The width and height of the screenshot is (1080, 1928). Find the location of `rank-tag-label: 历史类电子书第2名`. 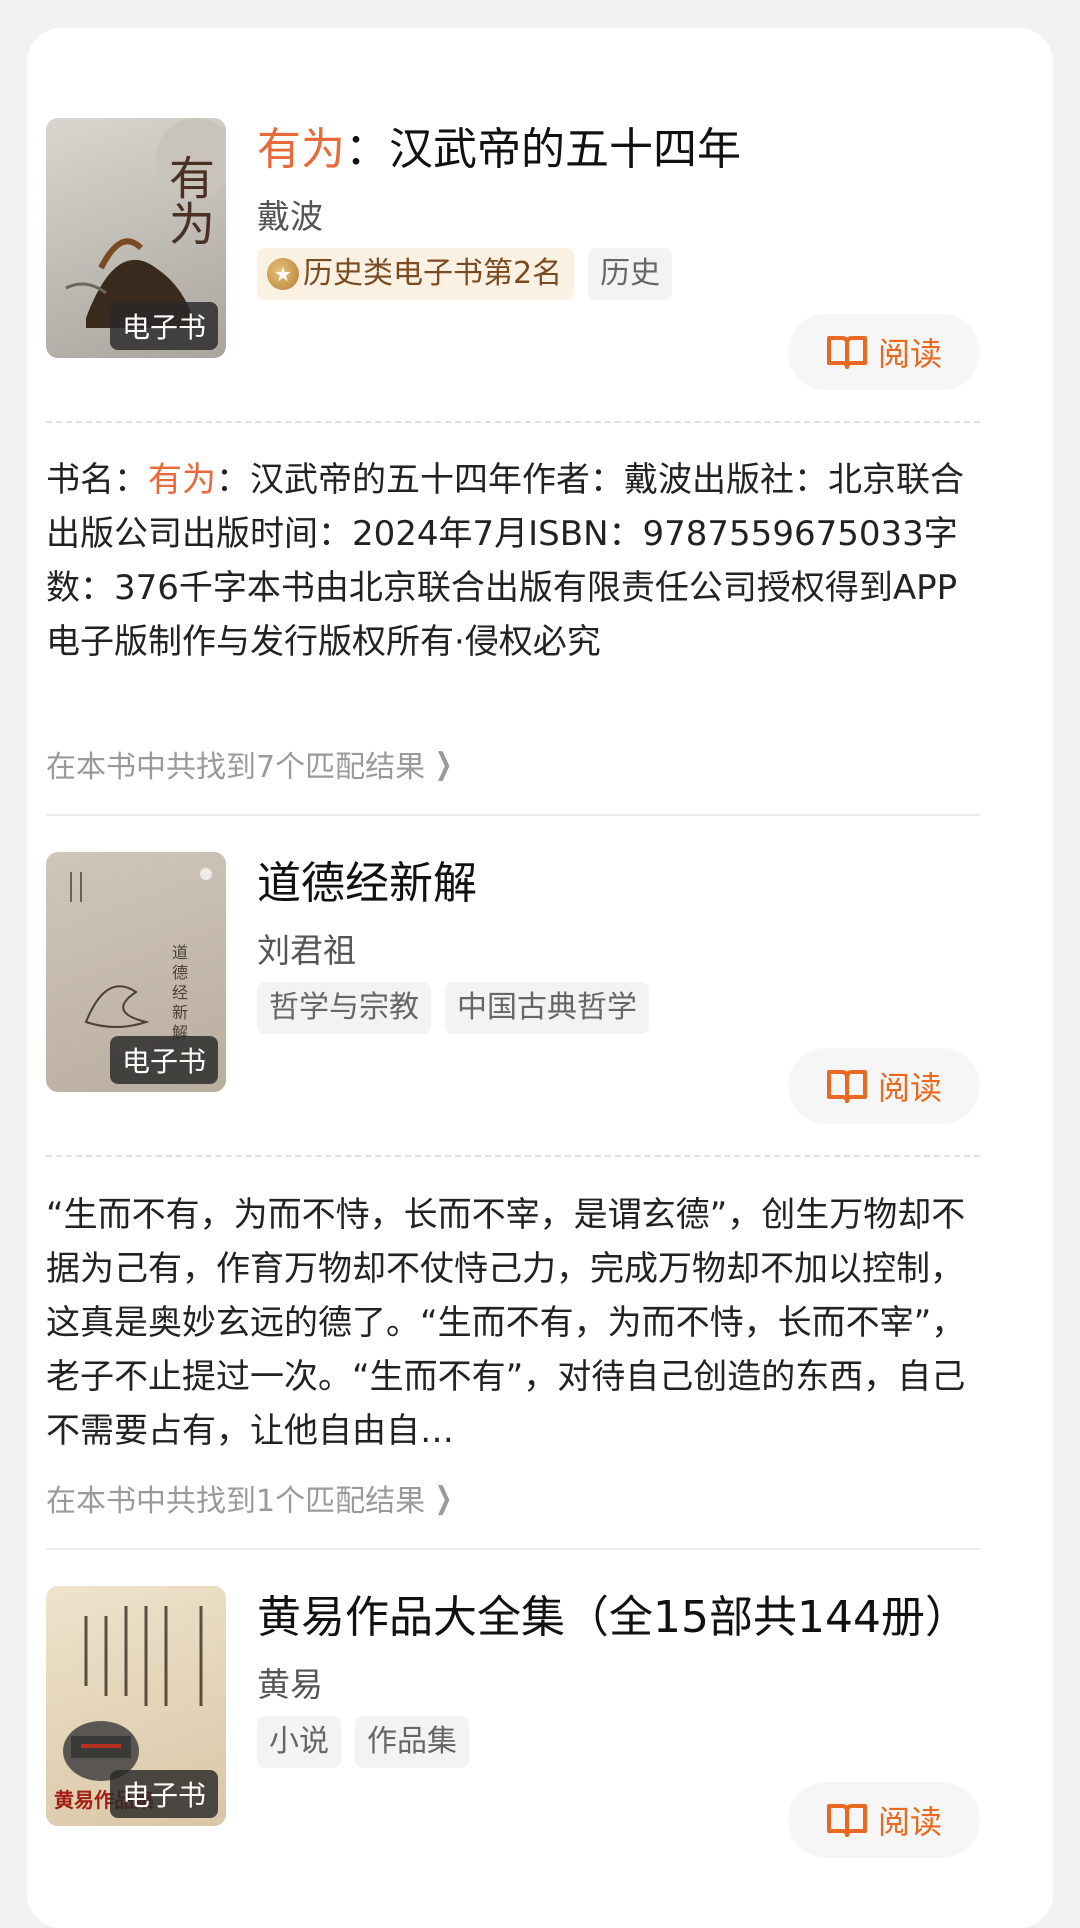

rank-tag-label: 历史类电子书第2名 is located at coordinates (433, 273).